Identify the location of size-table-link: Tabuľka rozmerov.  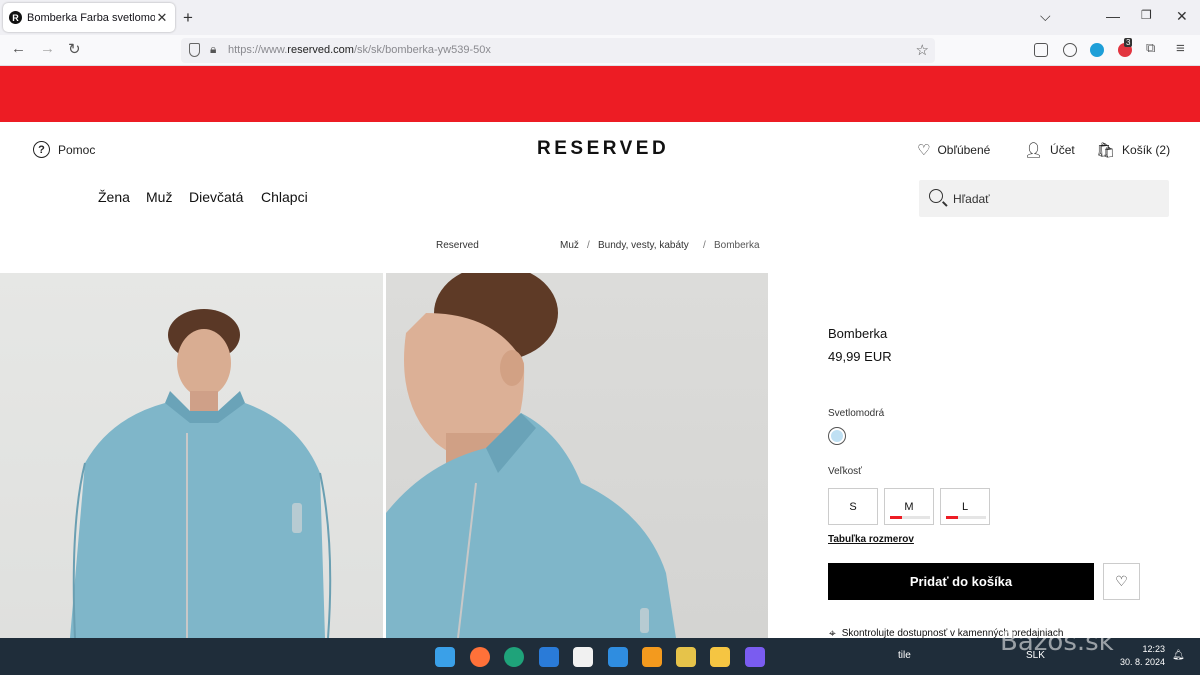
(871, 539).